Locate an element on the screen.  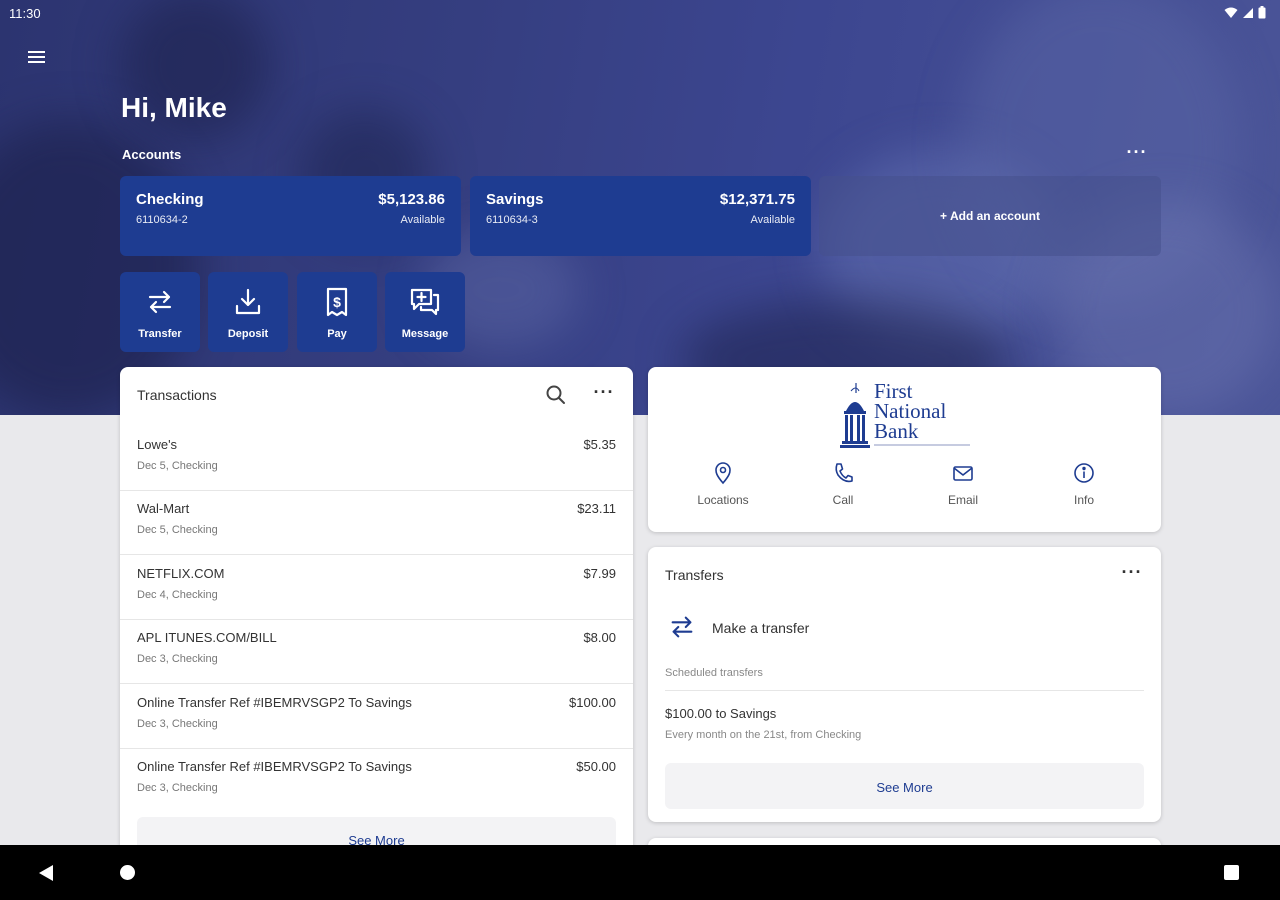
transaction-name: Wal-Mart is located at coordinates (163, 508).